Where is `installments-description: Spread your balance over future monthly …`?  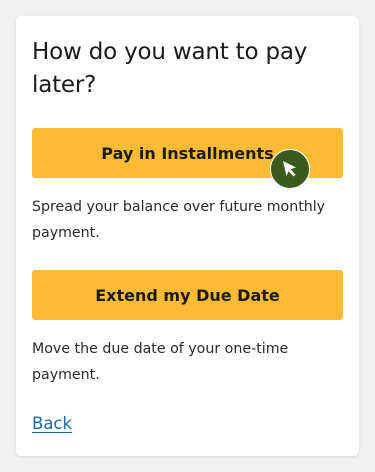
installments-description: Spread your balance over future monthly … is located at coordinates (179, 220).